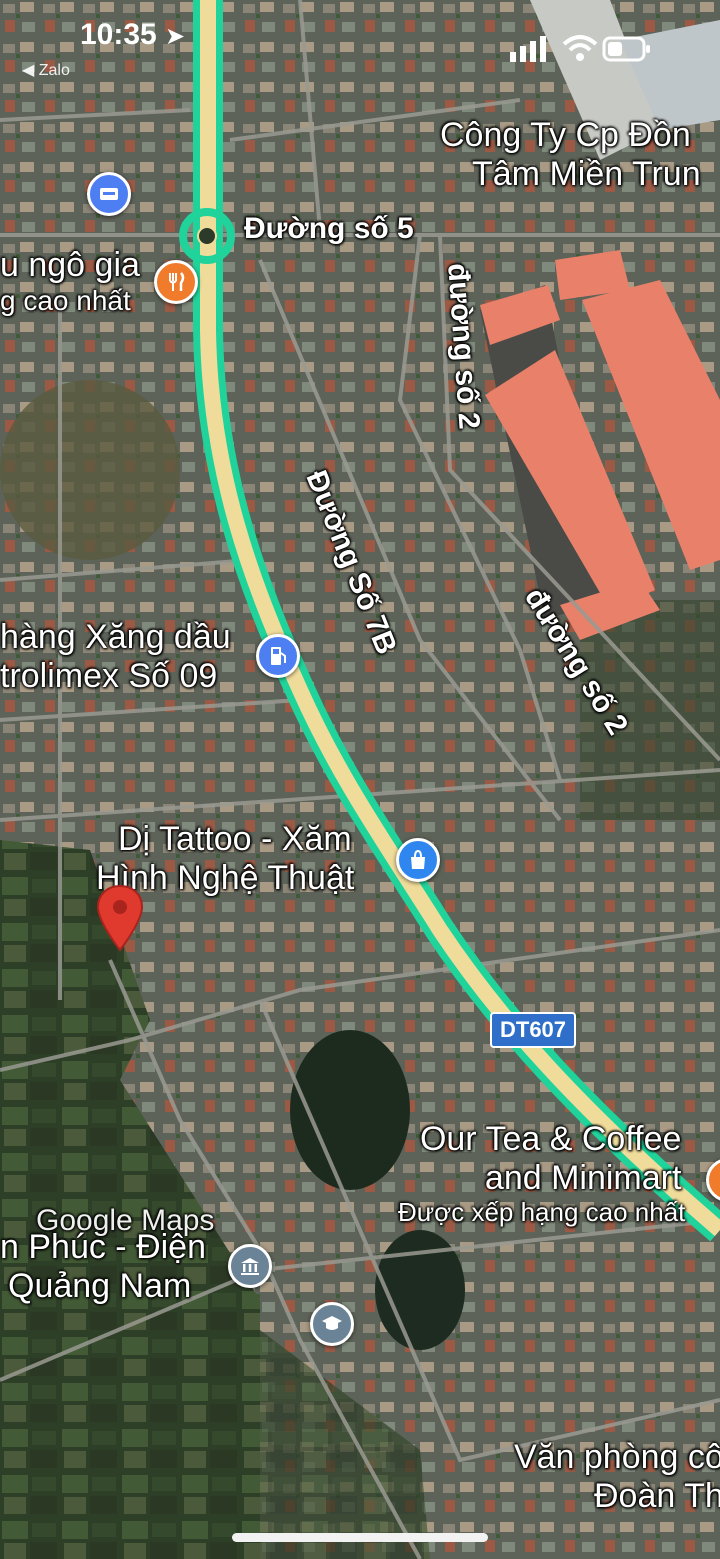  What do you see at coordinates (125, 1220) in the screenshot?
I see `google-maps-watermark: Google Maps` at bounding box center [125, 1220].